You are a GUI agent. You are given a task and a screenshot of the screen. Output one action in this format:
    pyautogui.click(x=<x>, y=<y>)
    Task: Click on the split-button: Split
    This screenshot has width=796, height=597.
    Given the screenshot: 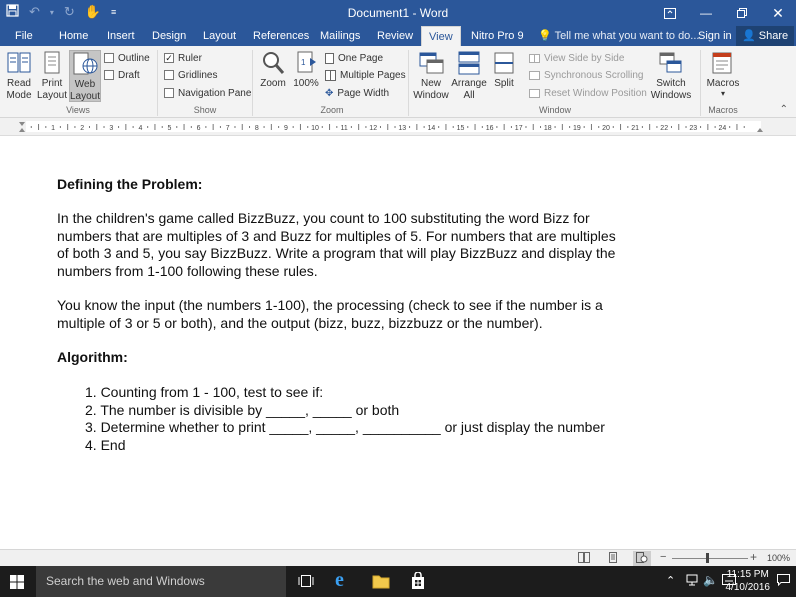 What is the action you would take?
    pyautogui.click(x=504, y=70)
    